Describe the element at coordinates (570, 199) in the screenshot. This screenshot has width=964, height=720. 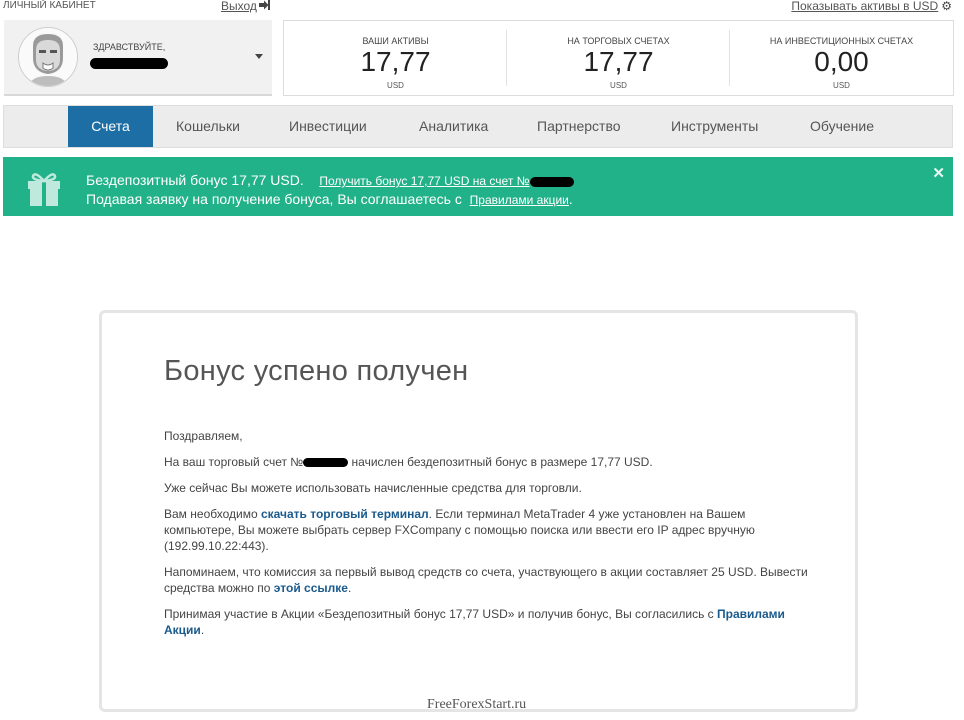
I see `period: .` at that location.